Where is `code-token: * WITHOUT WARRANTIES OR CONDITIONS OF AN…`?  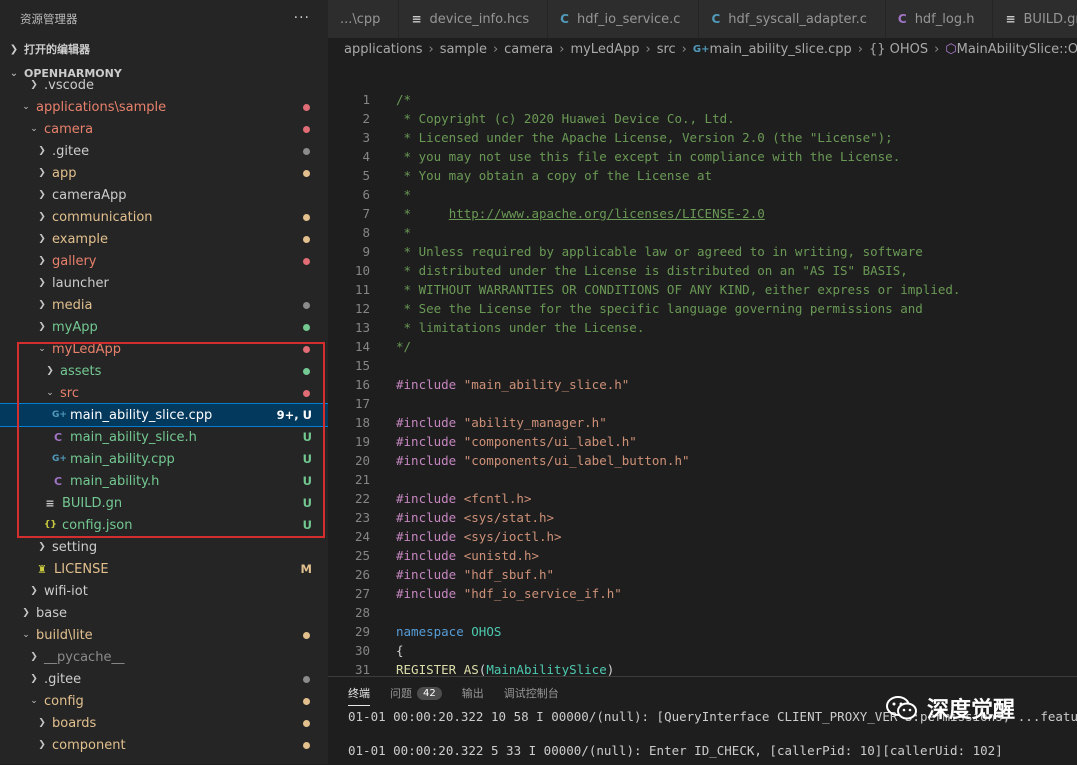
code-token: * WITHOUT WARRANTIES OR CONDITIONS OF AN… is located at coordinates (678, 289).